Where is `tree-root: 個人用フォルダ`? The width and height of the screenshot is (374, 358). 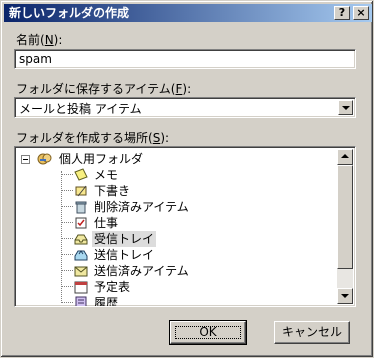
tree-root: 個人用フォルダ is located at coordinates (117, 159).